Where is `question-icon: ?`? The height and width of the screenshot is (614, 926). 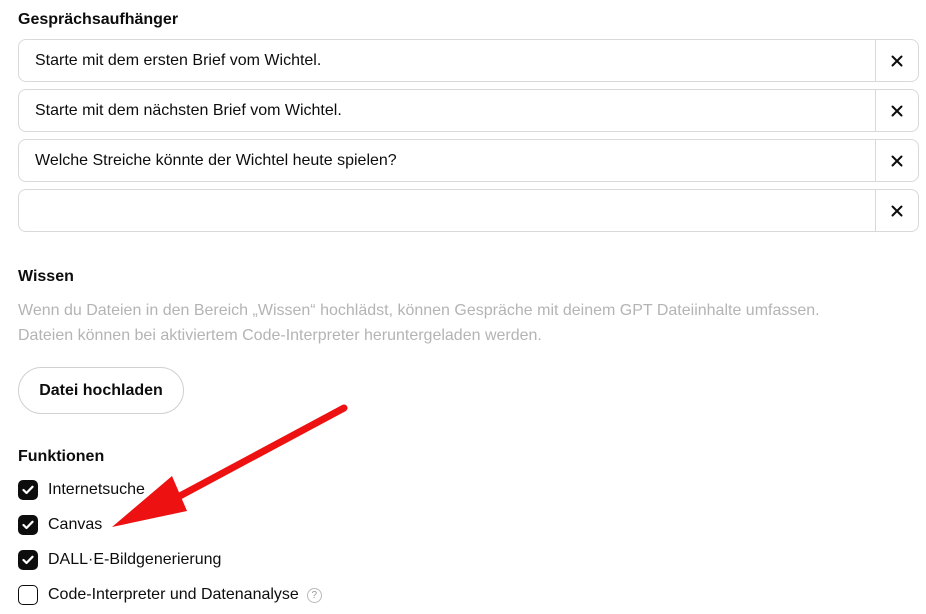
question-icon: ? is located at coordinates (314, 595).